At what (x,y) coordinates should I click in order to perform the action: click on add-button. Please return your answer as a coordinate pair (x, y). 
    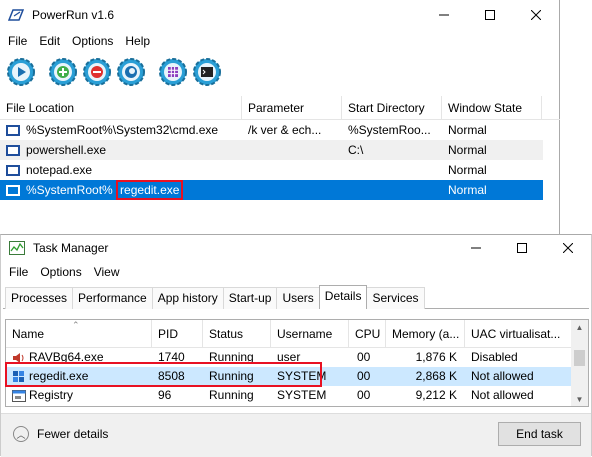
    Looking at the image, I should click on (63, 72).